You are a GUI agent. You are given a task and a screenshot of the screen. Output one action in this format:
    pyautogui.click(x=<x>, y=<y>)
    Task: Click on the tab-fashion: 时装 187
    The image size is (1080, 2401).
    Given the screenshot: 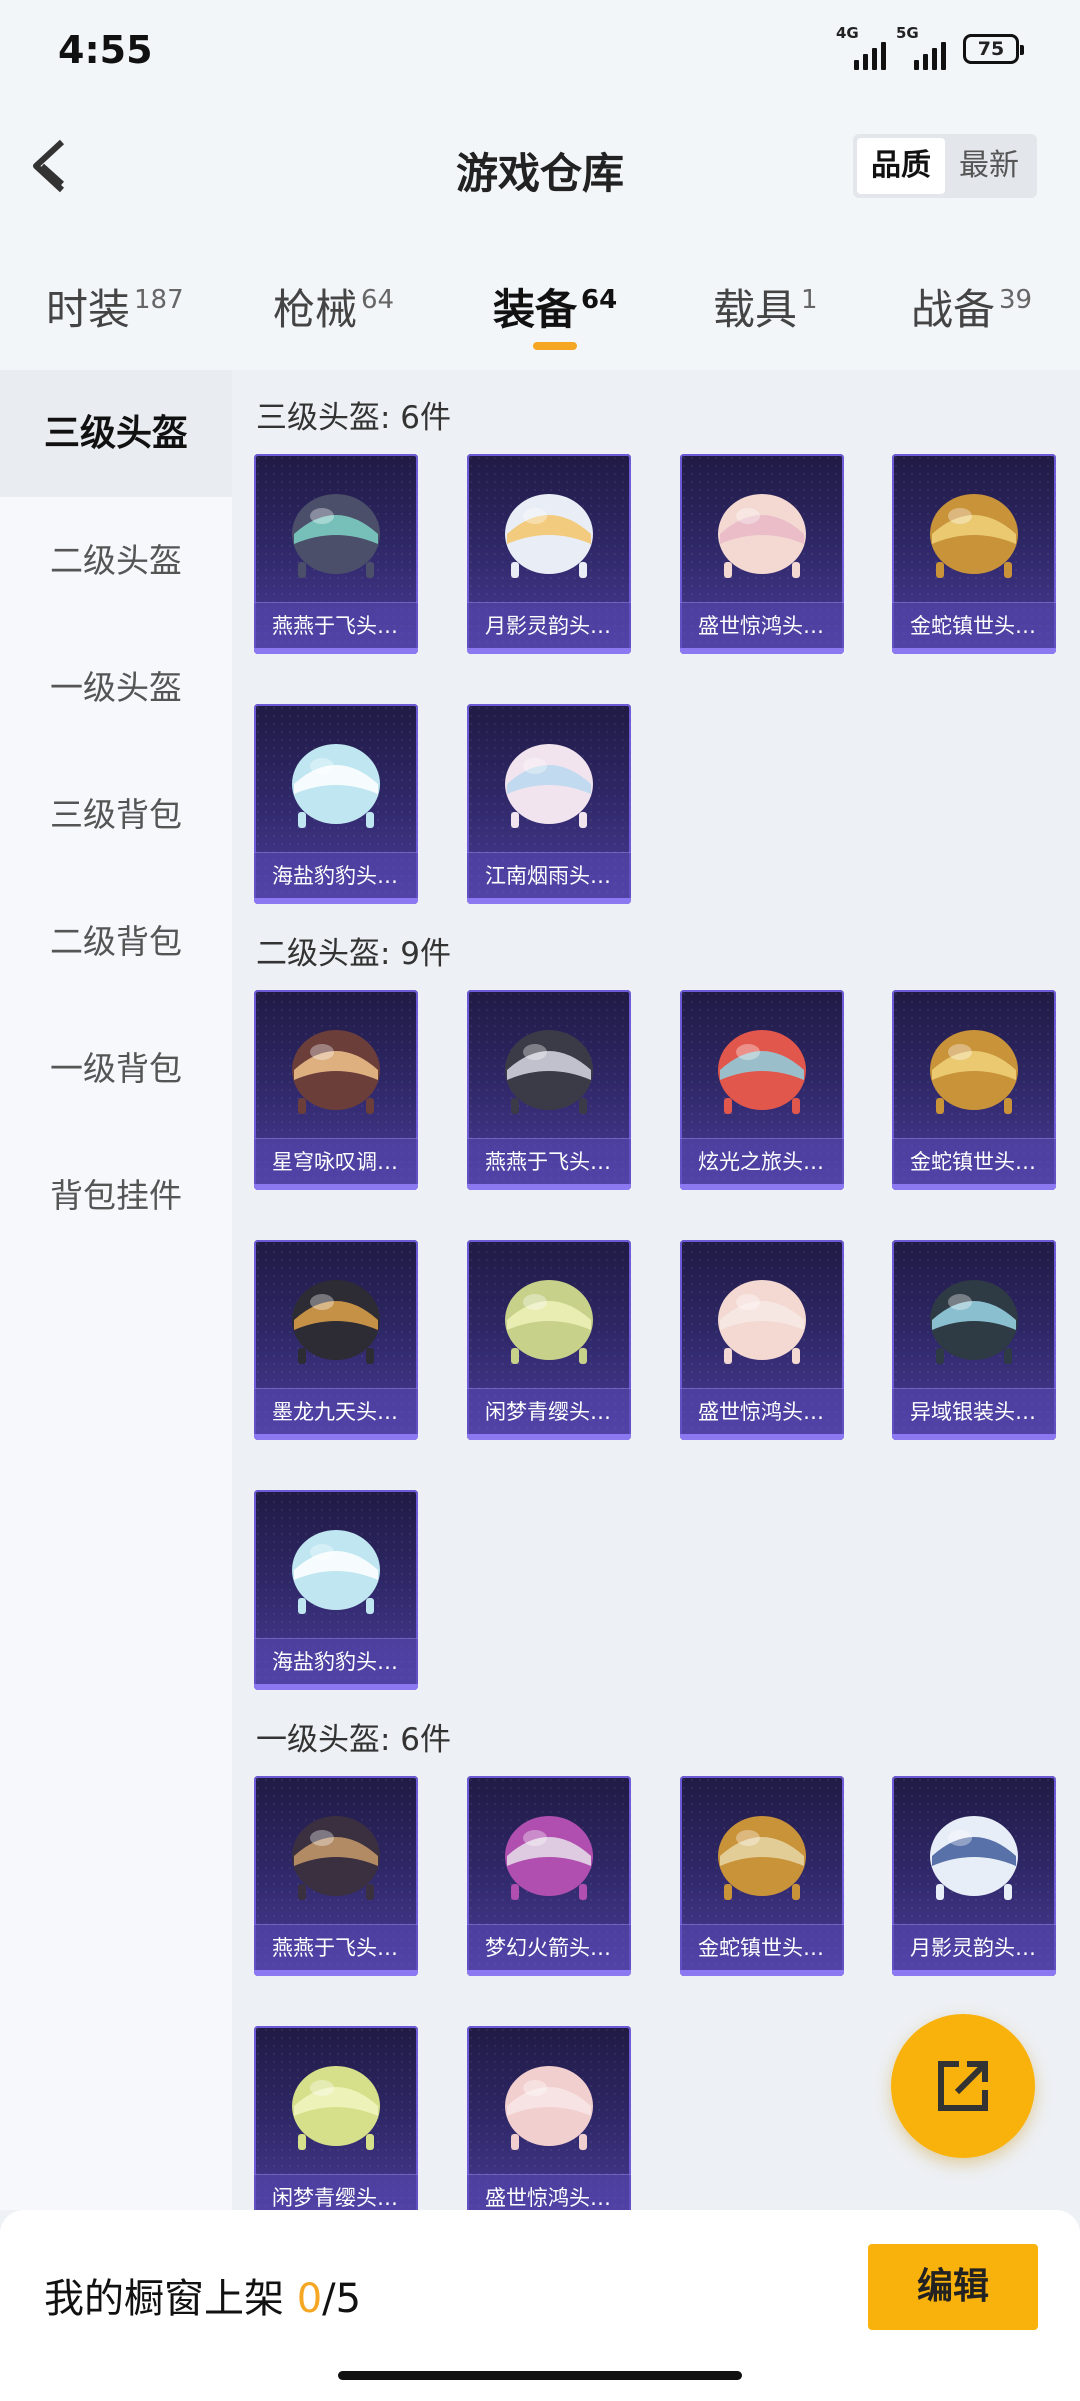 What is the action you would take?
    pyautogui.click(x=115, y=306)
    